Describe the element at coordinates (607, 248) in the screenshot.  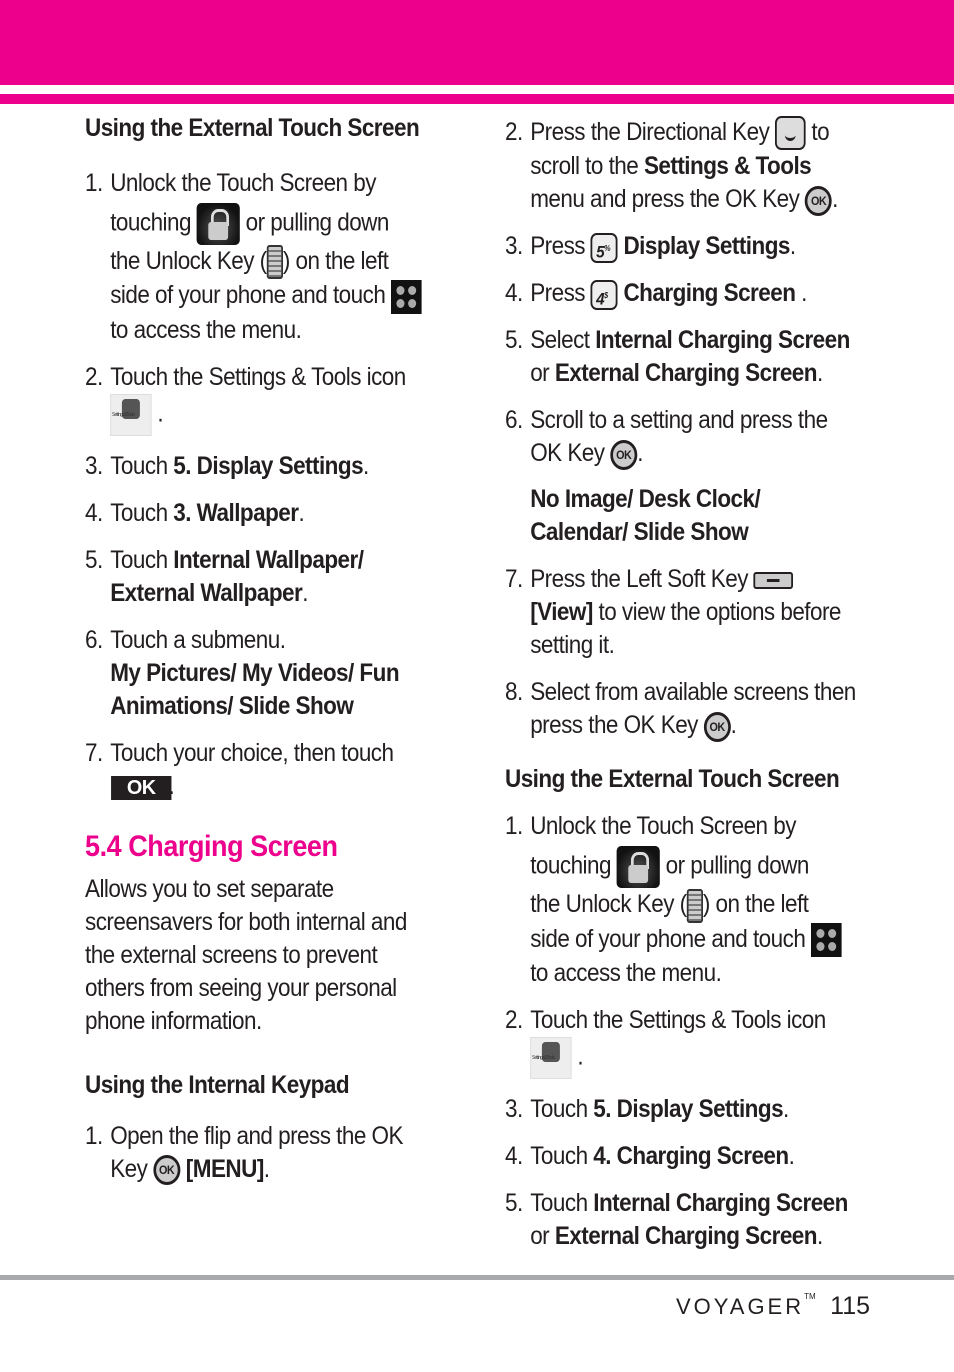
I see `key-symbol: %` at that location.